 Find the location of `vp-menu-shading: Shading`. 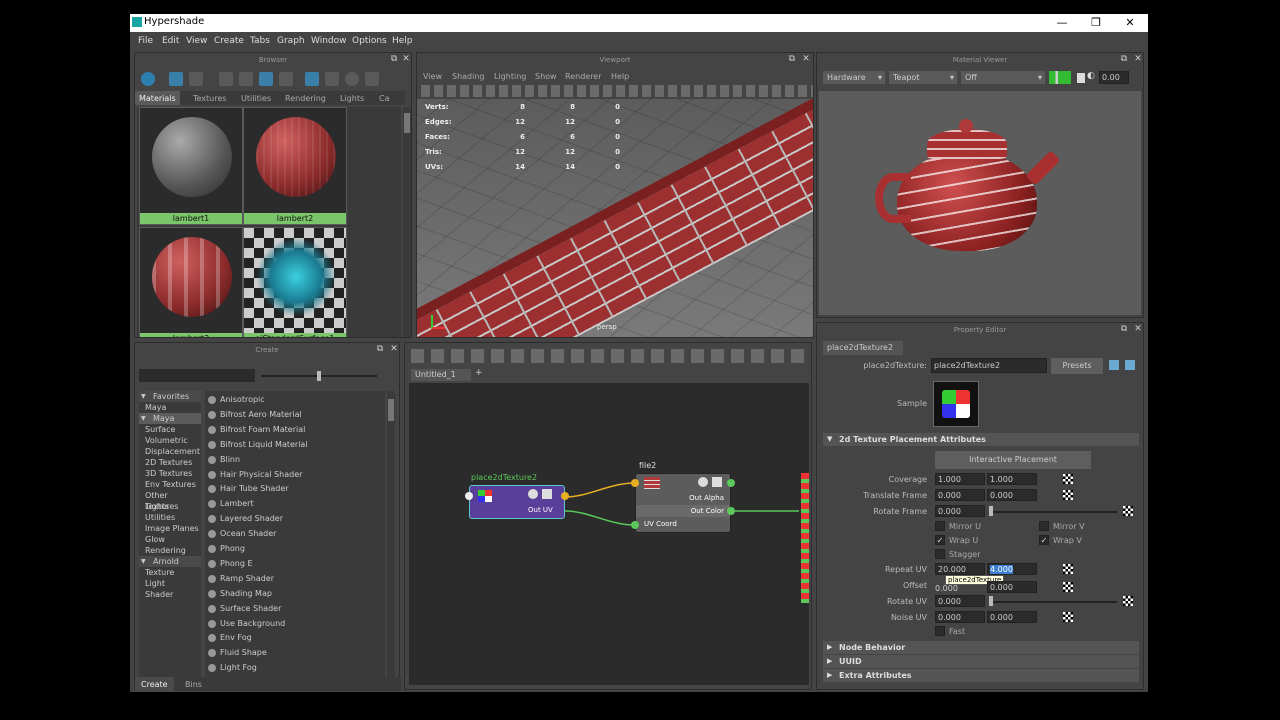

vp-menu-shading: Shading is located at coordinates (468, 76).